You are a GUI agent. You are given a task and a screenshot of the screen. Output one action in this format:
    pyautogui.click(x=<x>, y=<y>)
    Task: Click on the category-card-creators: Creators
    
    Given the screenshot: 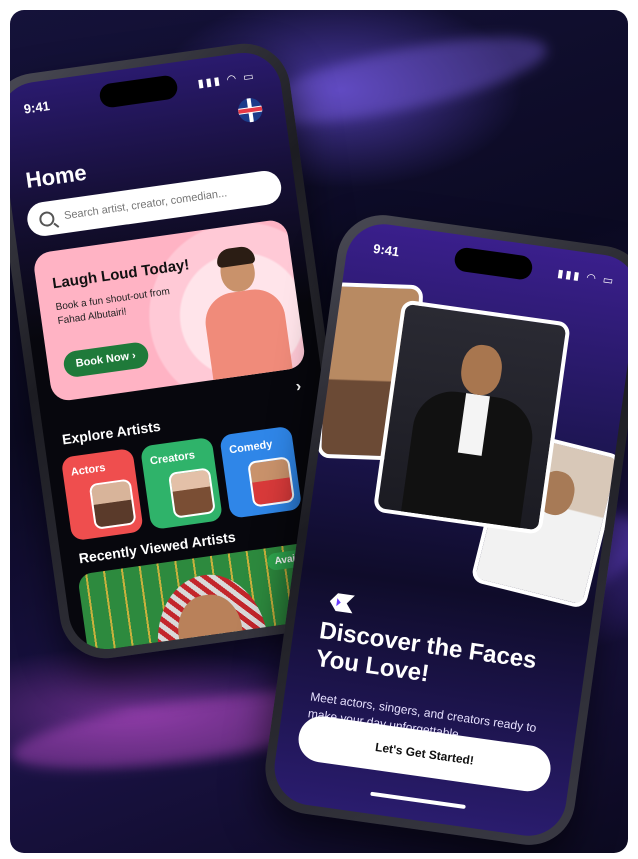 What is the action you would take?
    pyautogui.click(x=181, y=483)
    